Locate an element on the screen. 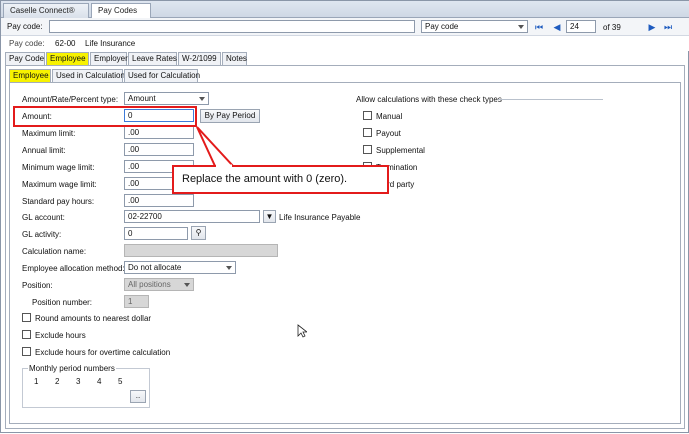  callout-pointer-joint is located at coordinates (224, 166).